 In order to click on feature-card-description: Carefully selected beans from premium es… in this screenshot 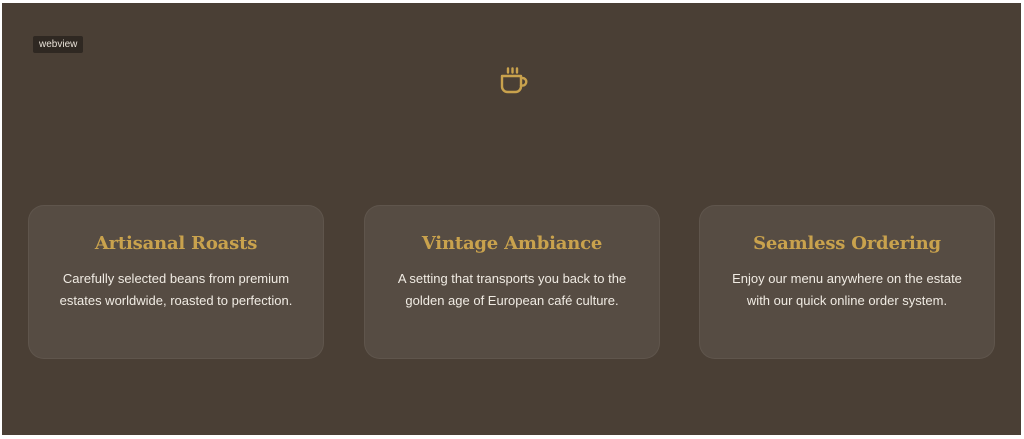, I will do `click(176, 289)`.